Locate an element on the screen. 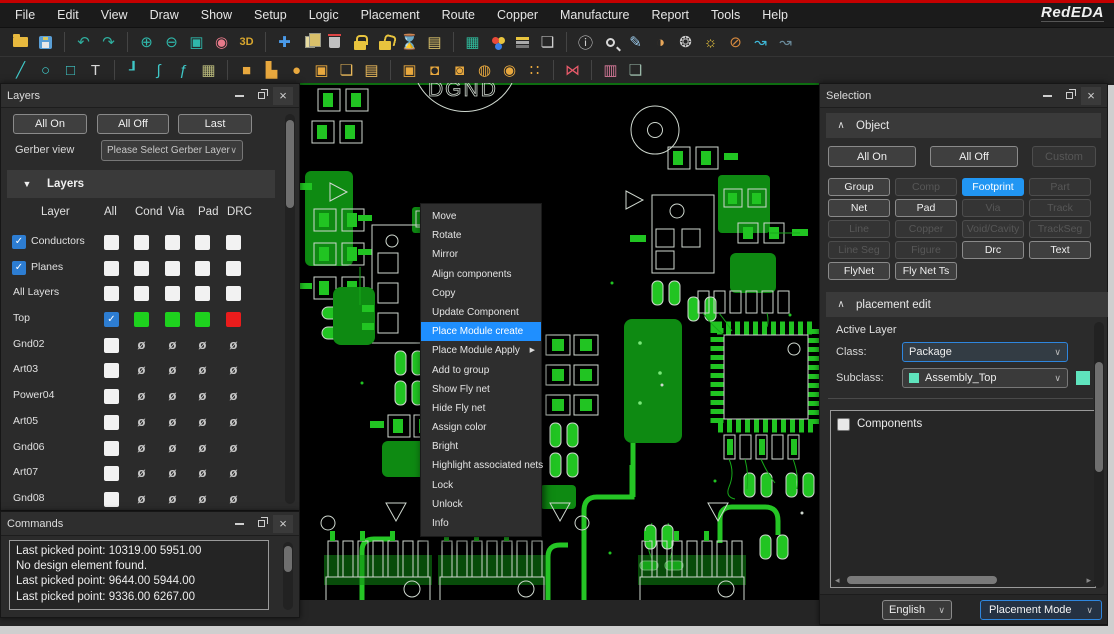 The width and height of the screenshot is (1114, 634). selection-all-on-button: All On is located at coordinates (872, 156).